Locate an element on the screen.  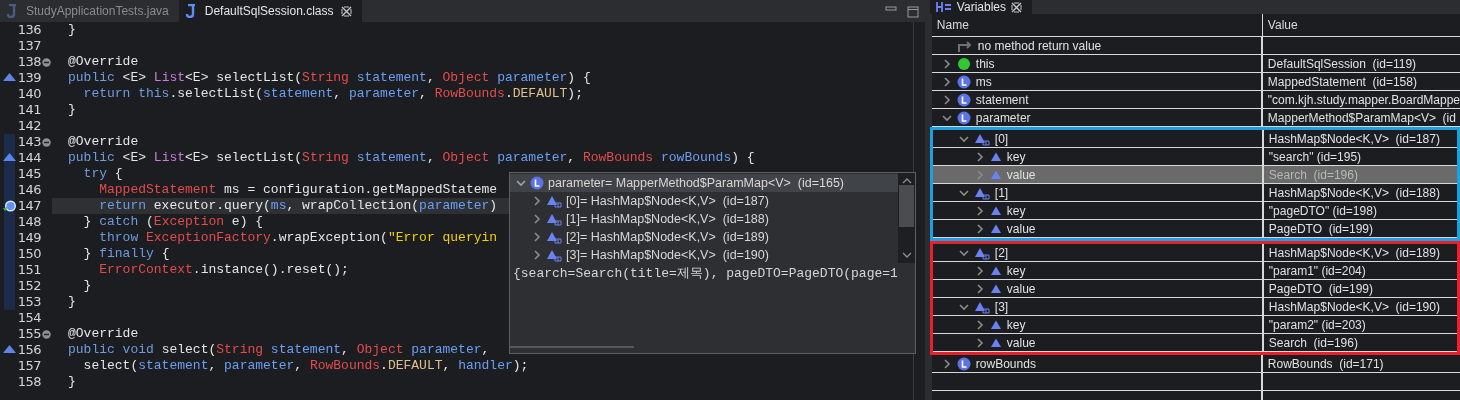
line-number: 153 is located at coordinates (28, 302).